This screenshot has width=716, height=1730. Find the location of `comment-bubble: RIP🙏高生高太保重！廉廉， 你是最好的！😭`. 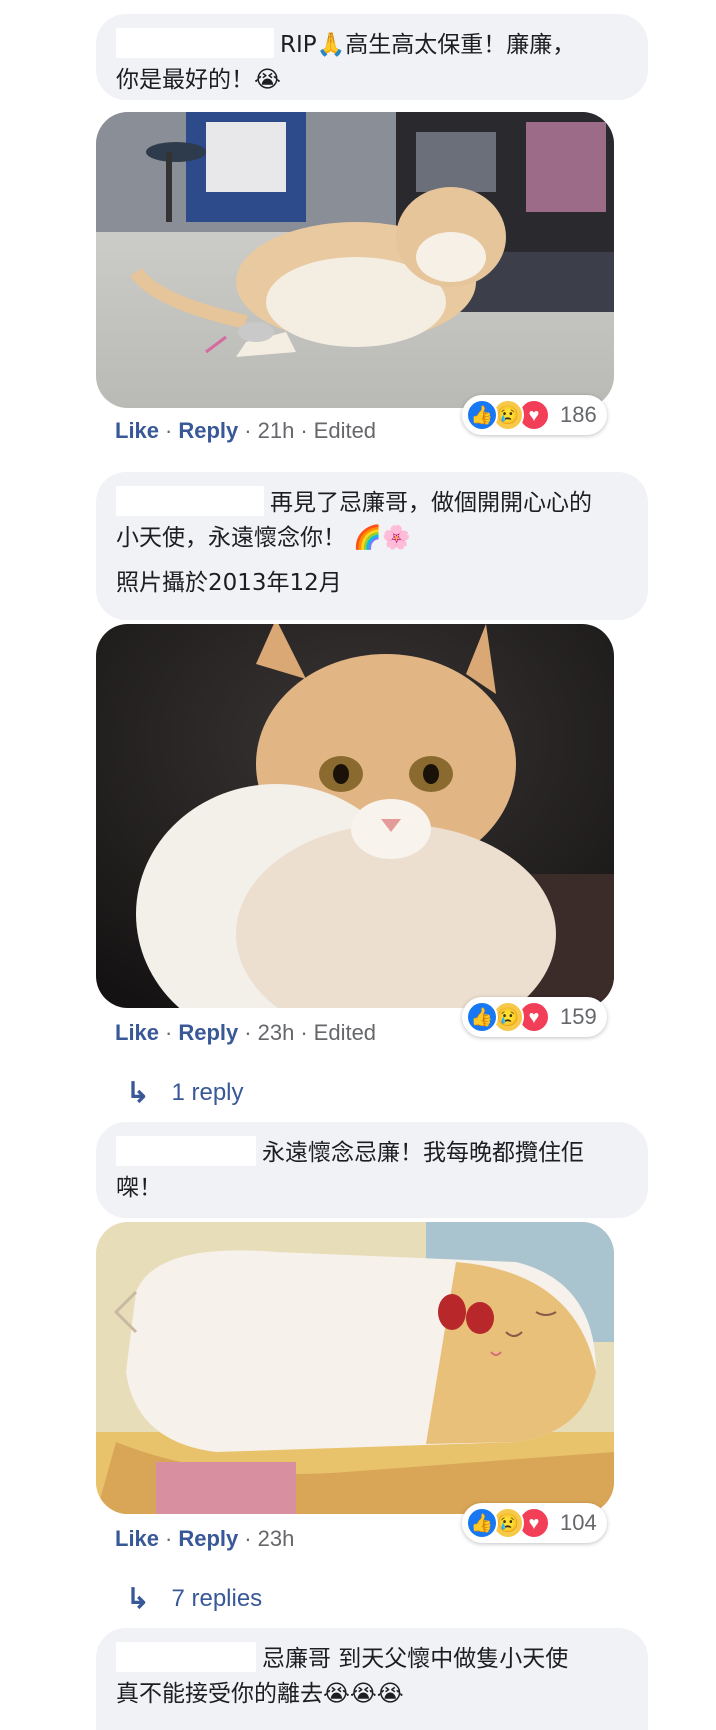

comment-bubble: RIP🙏高生高太保重！廉廉， 你是最好的！😭 is located at coordinates (372, 57).